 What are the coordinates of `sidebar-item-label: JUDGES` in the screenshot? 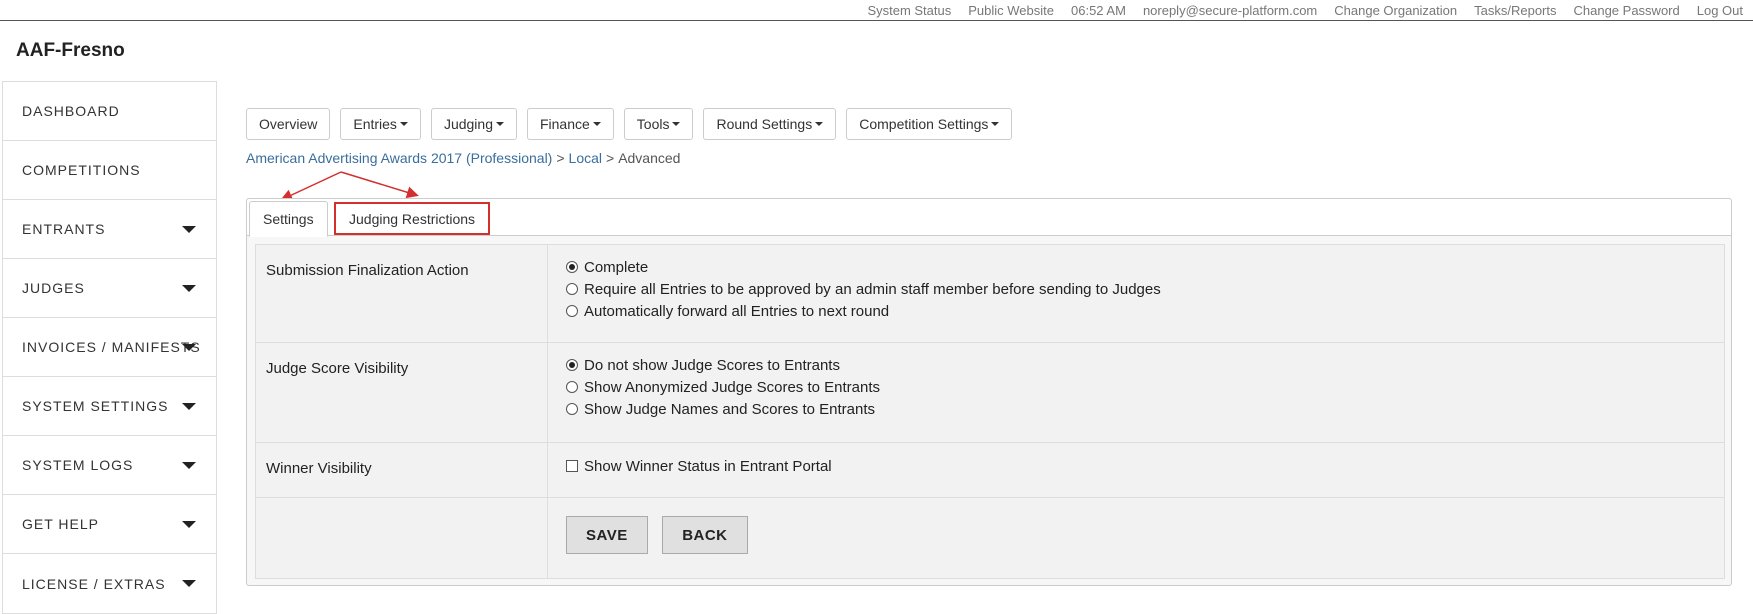 It's located at (53, 288).